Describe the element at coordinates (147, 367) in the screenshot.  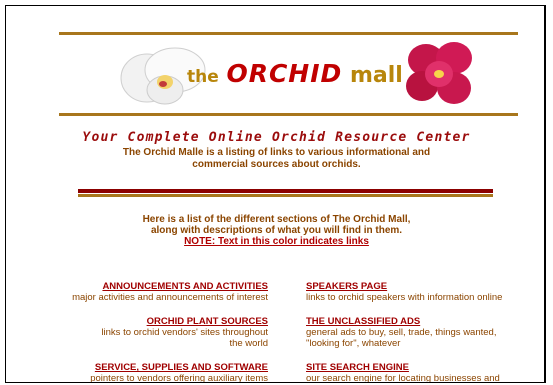
I see `service-supplies-link: SERVICE, SUPPLIES AND SOFTWARE` at that location.